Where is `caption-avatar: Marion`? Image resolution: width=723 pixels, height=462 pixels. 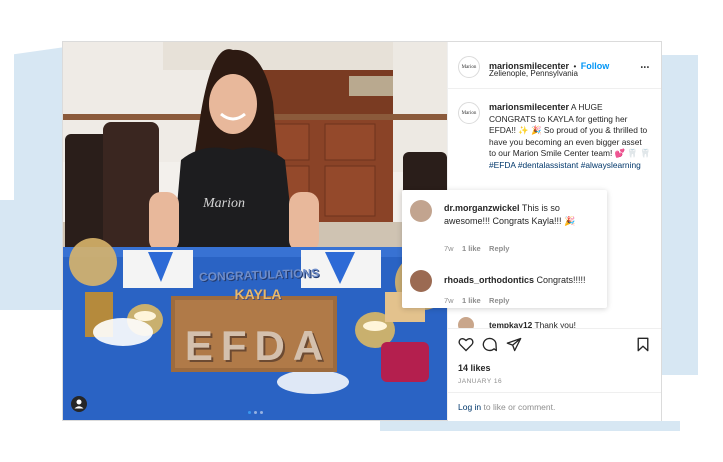
caption-avatar: Marion is located at coordinates (469, 113).